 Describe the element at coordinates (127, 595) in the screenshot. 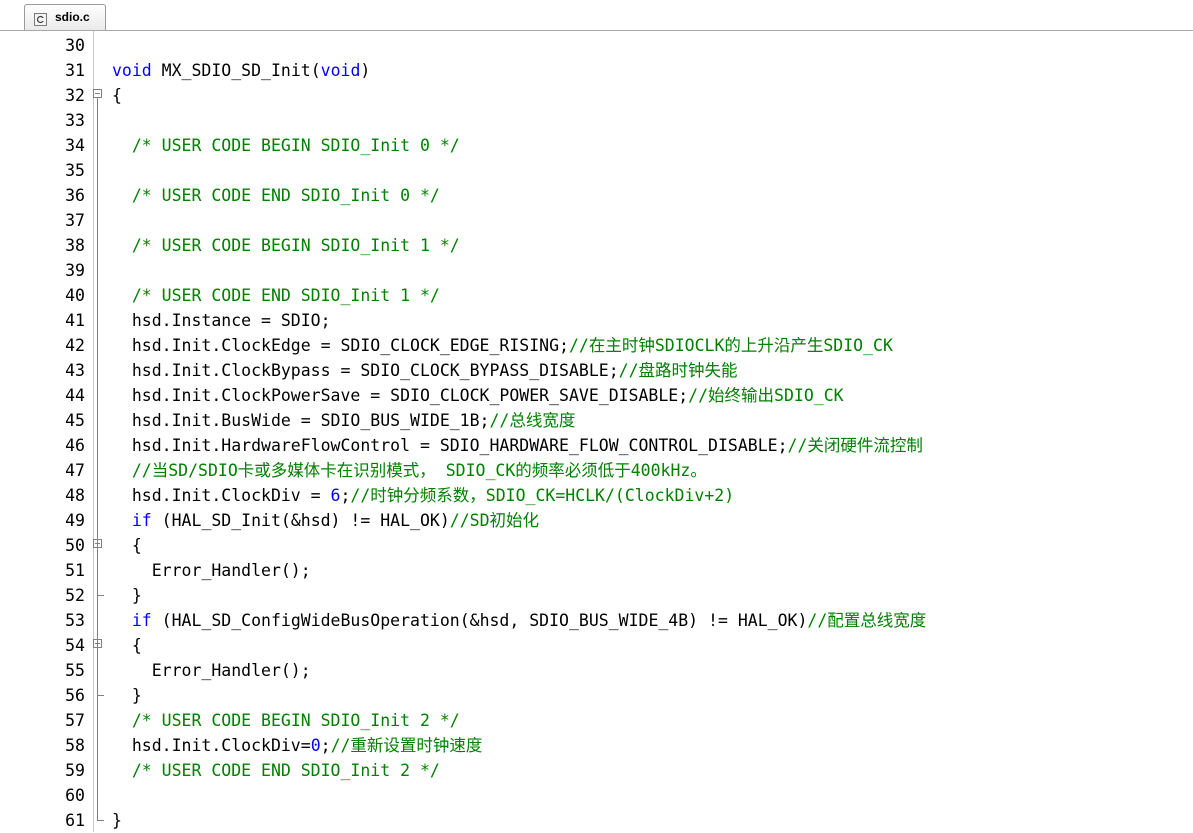

I see `code-token: }` at that location.